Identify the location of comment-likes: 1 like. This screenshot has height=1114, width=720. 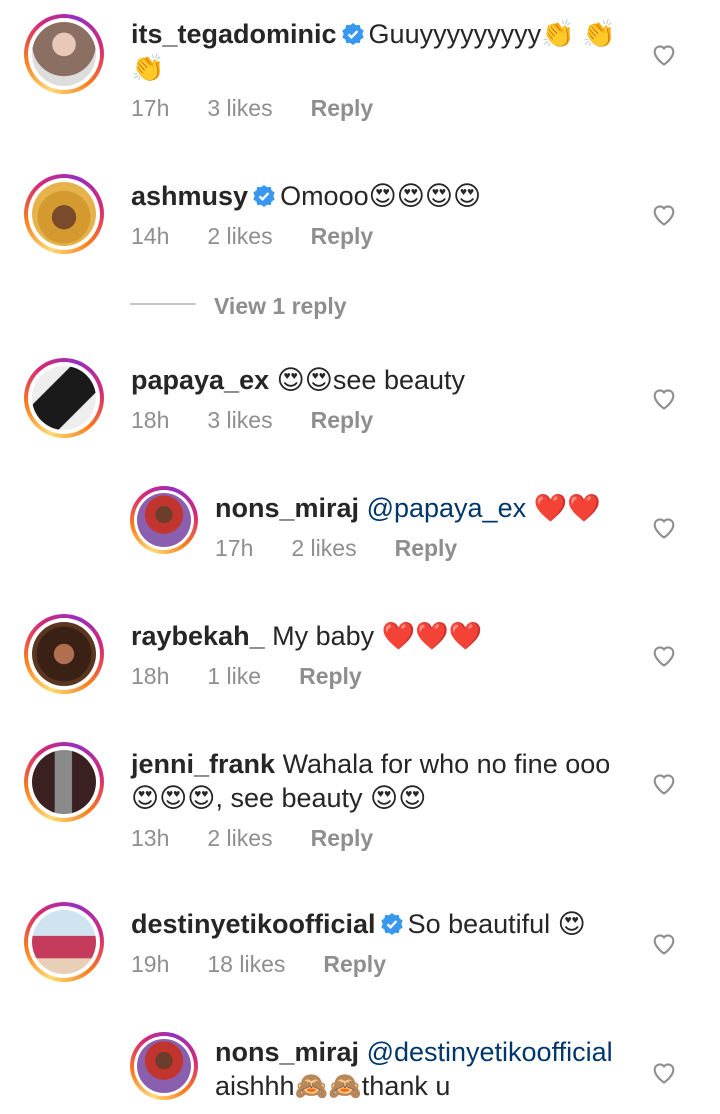
(234, 676).